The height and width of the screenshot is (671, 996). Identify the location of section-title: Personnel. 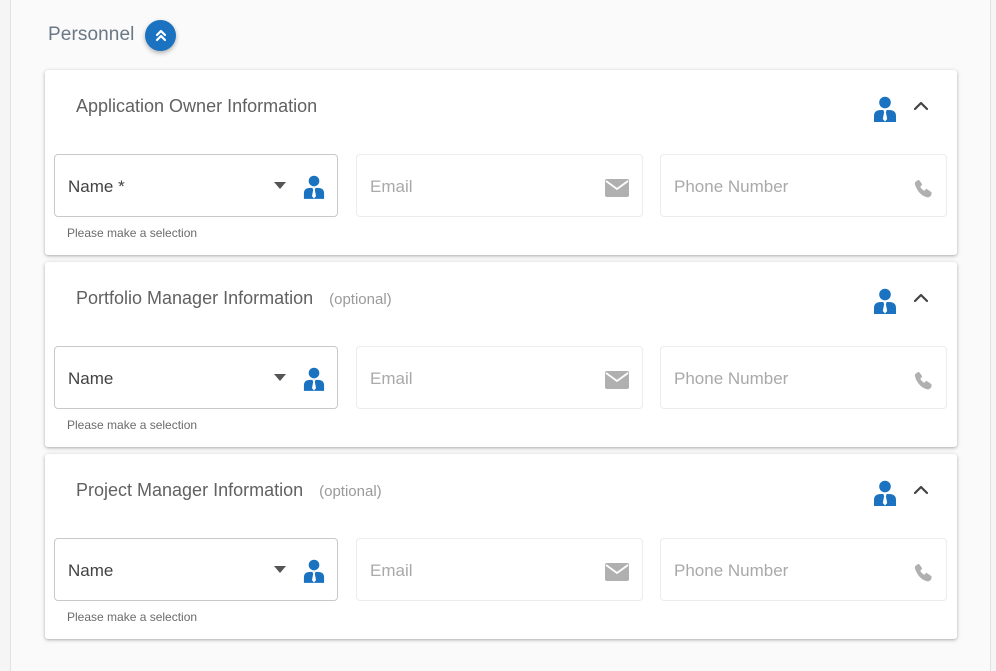
(91, 34).